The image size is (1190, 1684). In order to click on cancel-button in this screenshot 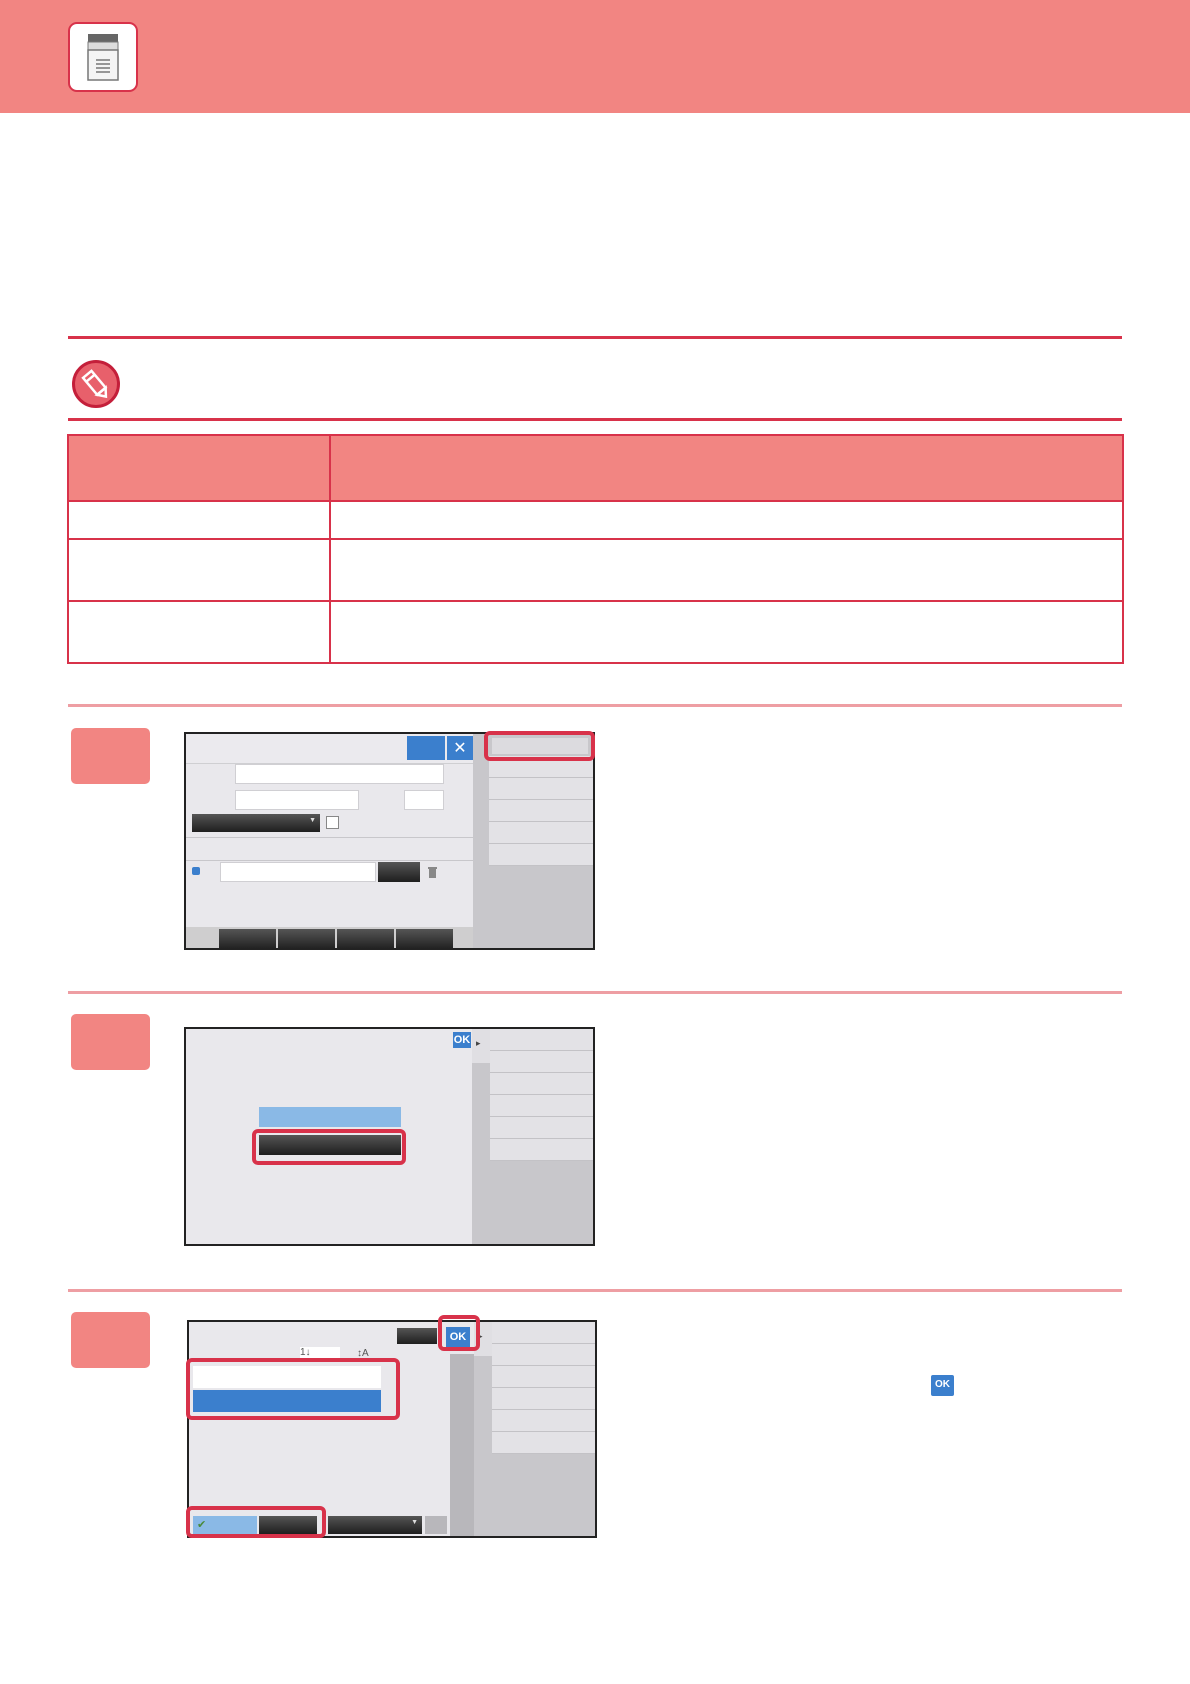, I will do `click(417, 1336)`.